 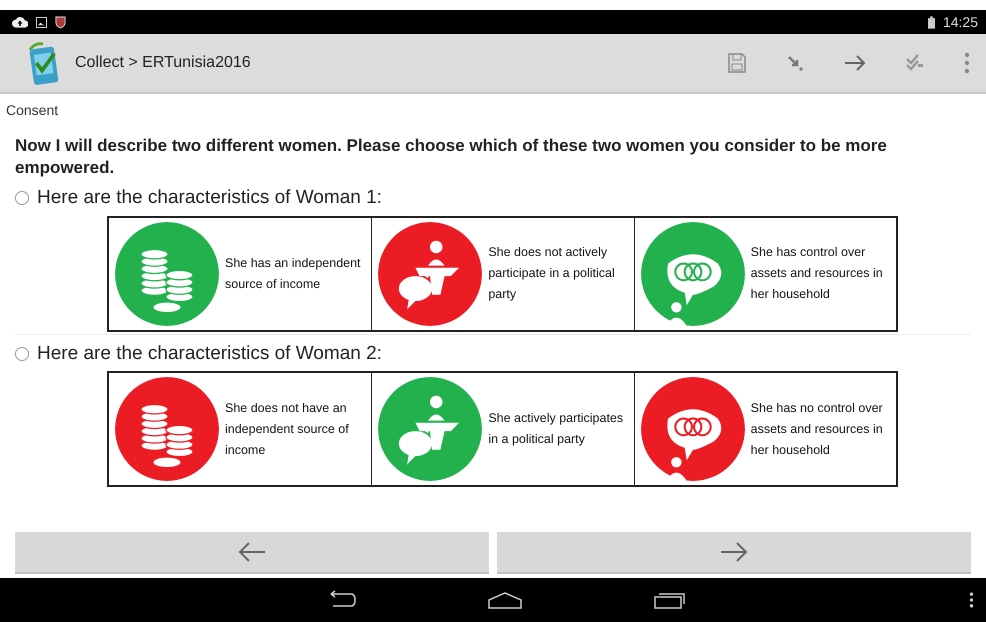 I want to click on save-icon, so click(x=737, y=63).